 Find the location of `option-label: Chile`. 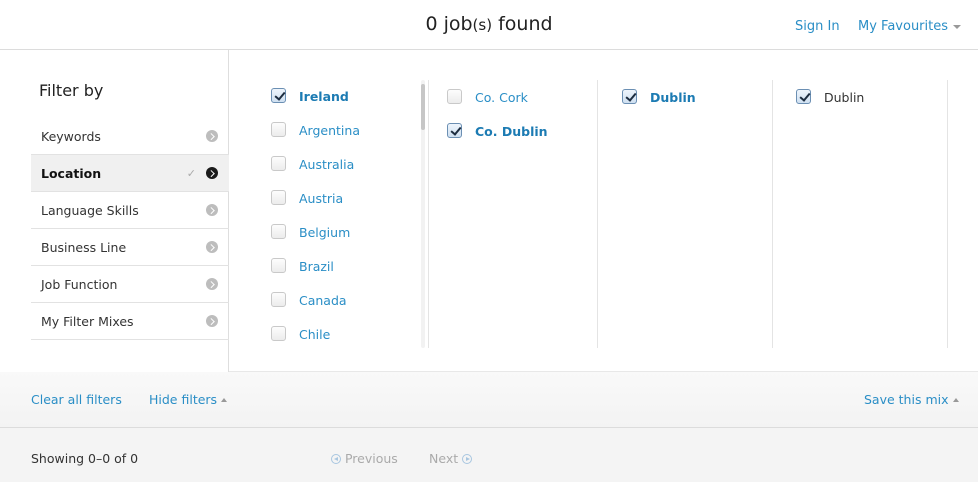

option-label: Chile is located at coordinates (315, 334).